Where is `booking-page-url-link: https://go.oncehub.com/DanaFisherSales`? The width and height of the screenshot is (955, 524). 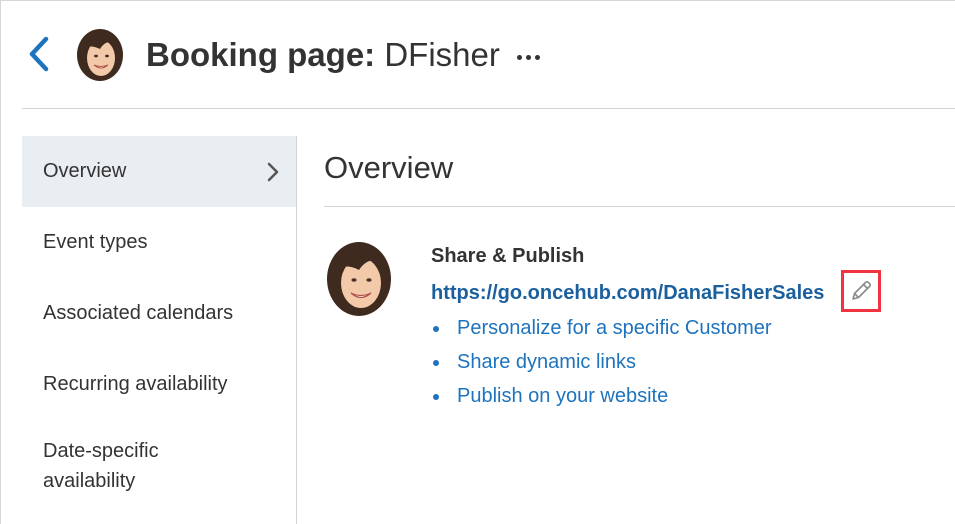
booking-page-url-link: https://go.oncehub.com/DanaFisherSales is located at coordinates (627, 293).